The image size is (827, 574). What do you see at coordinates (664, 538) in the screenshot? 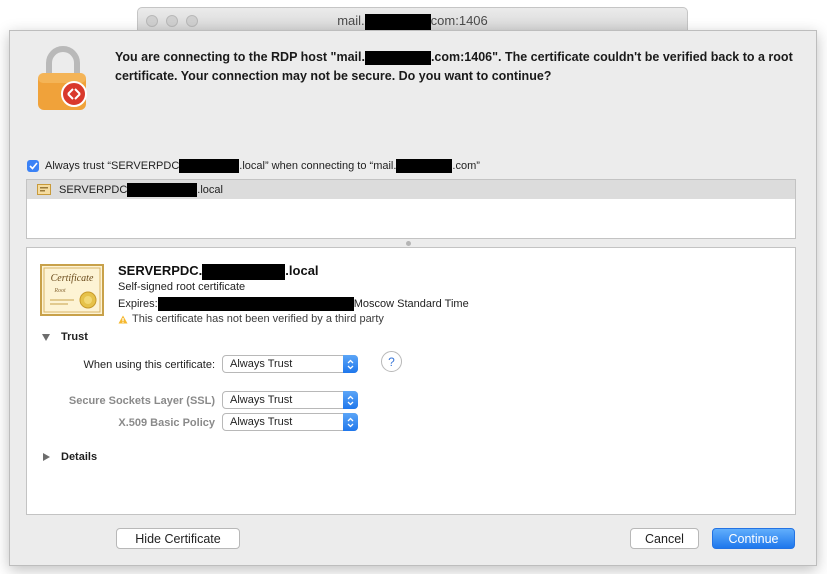
I see `cancel-button: Cancel` at bounding box center [664, 538].